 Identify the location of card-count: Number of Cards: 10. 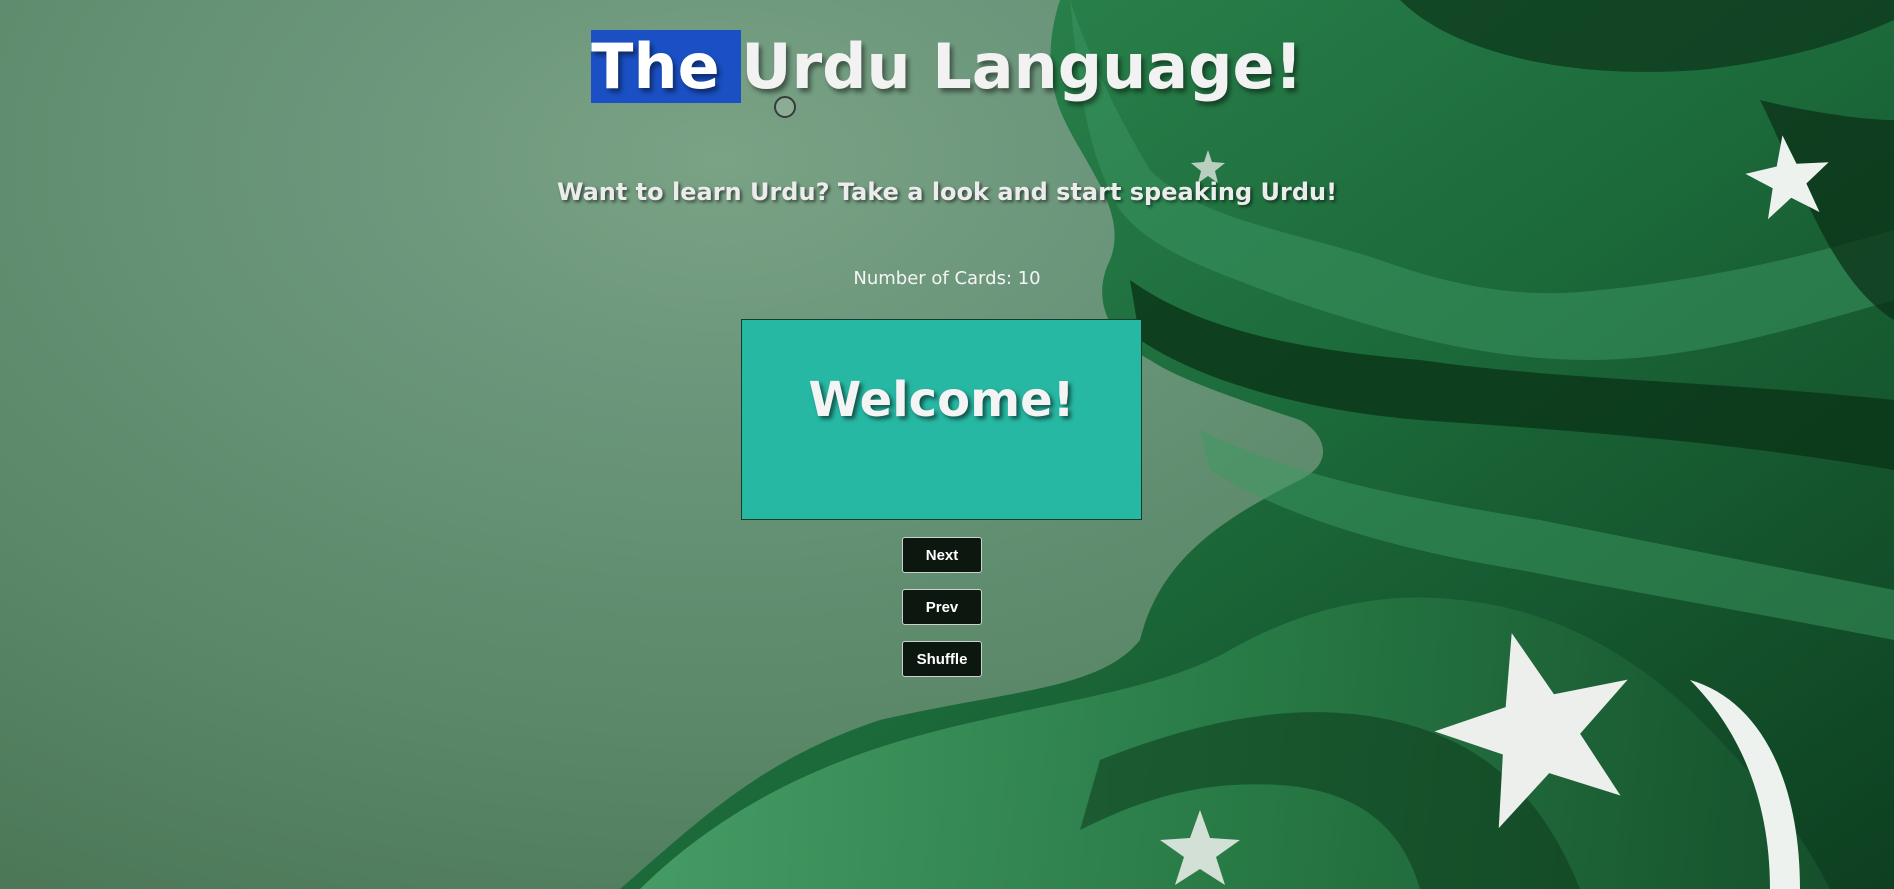
(947, 278).